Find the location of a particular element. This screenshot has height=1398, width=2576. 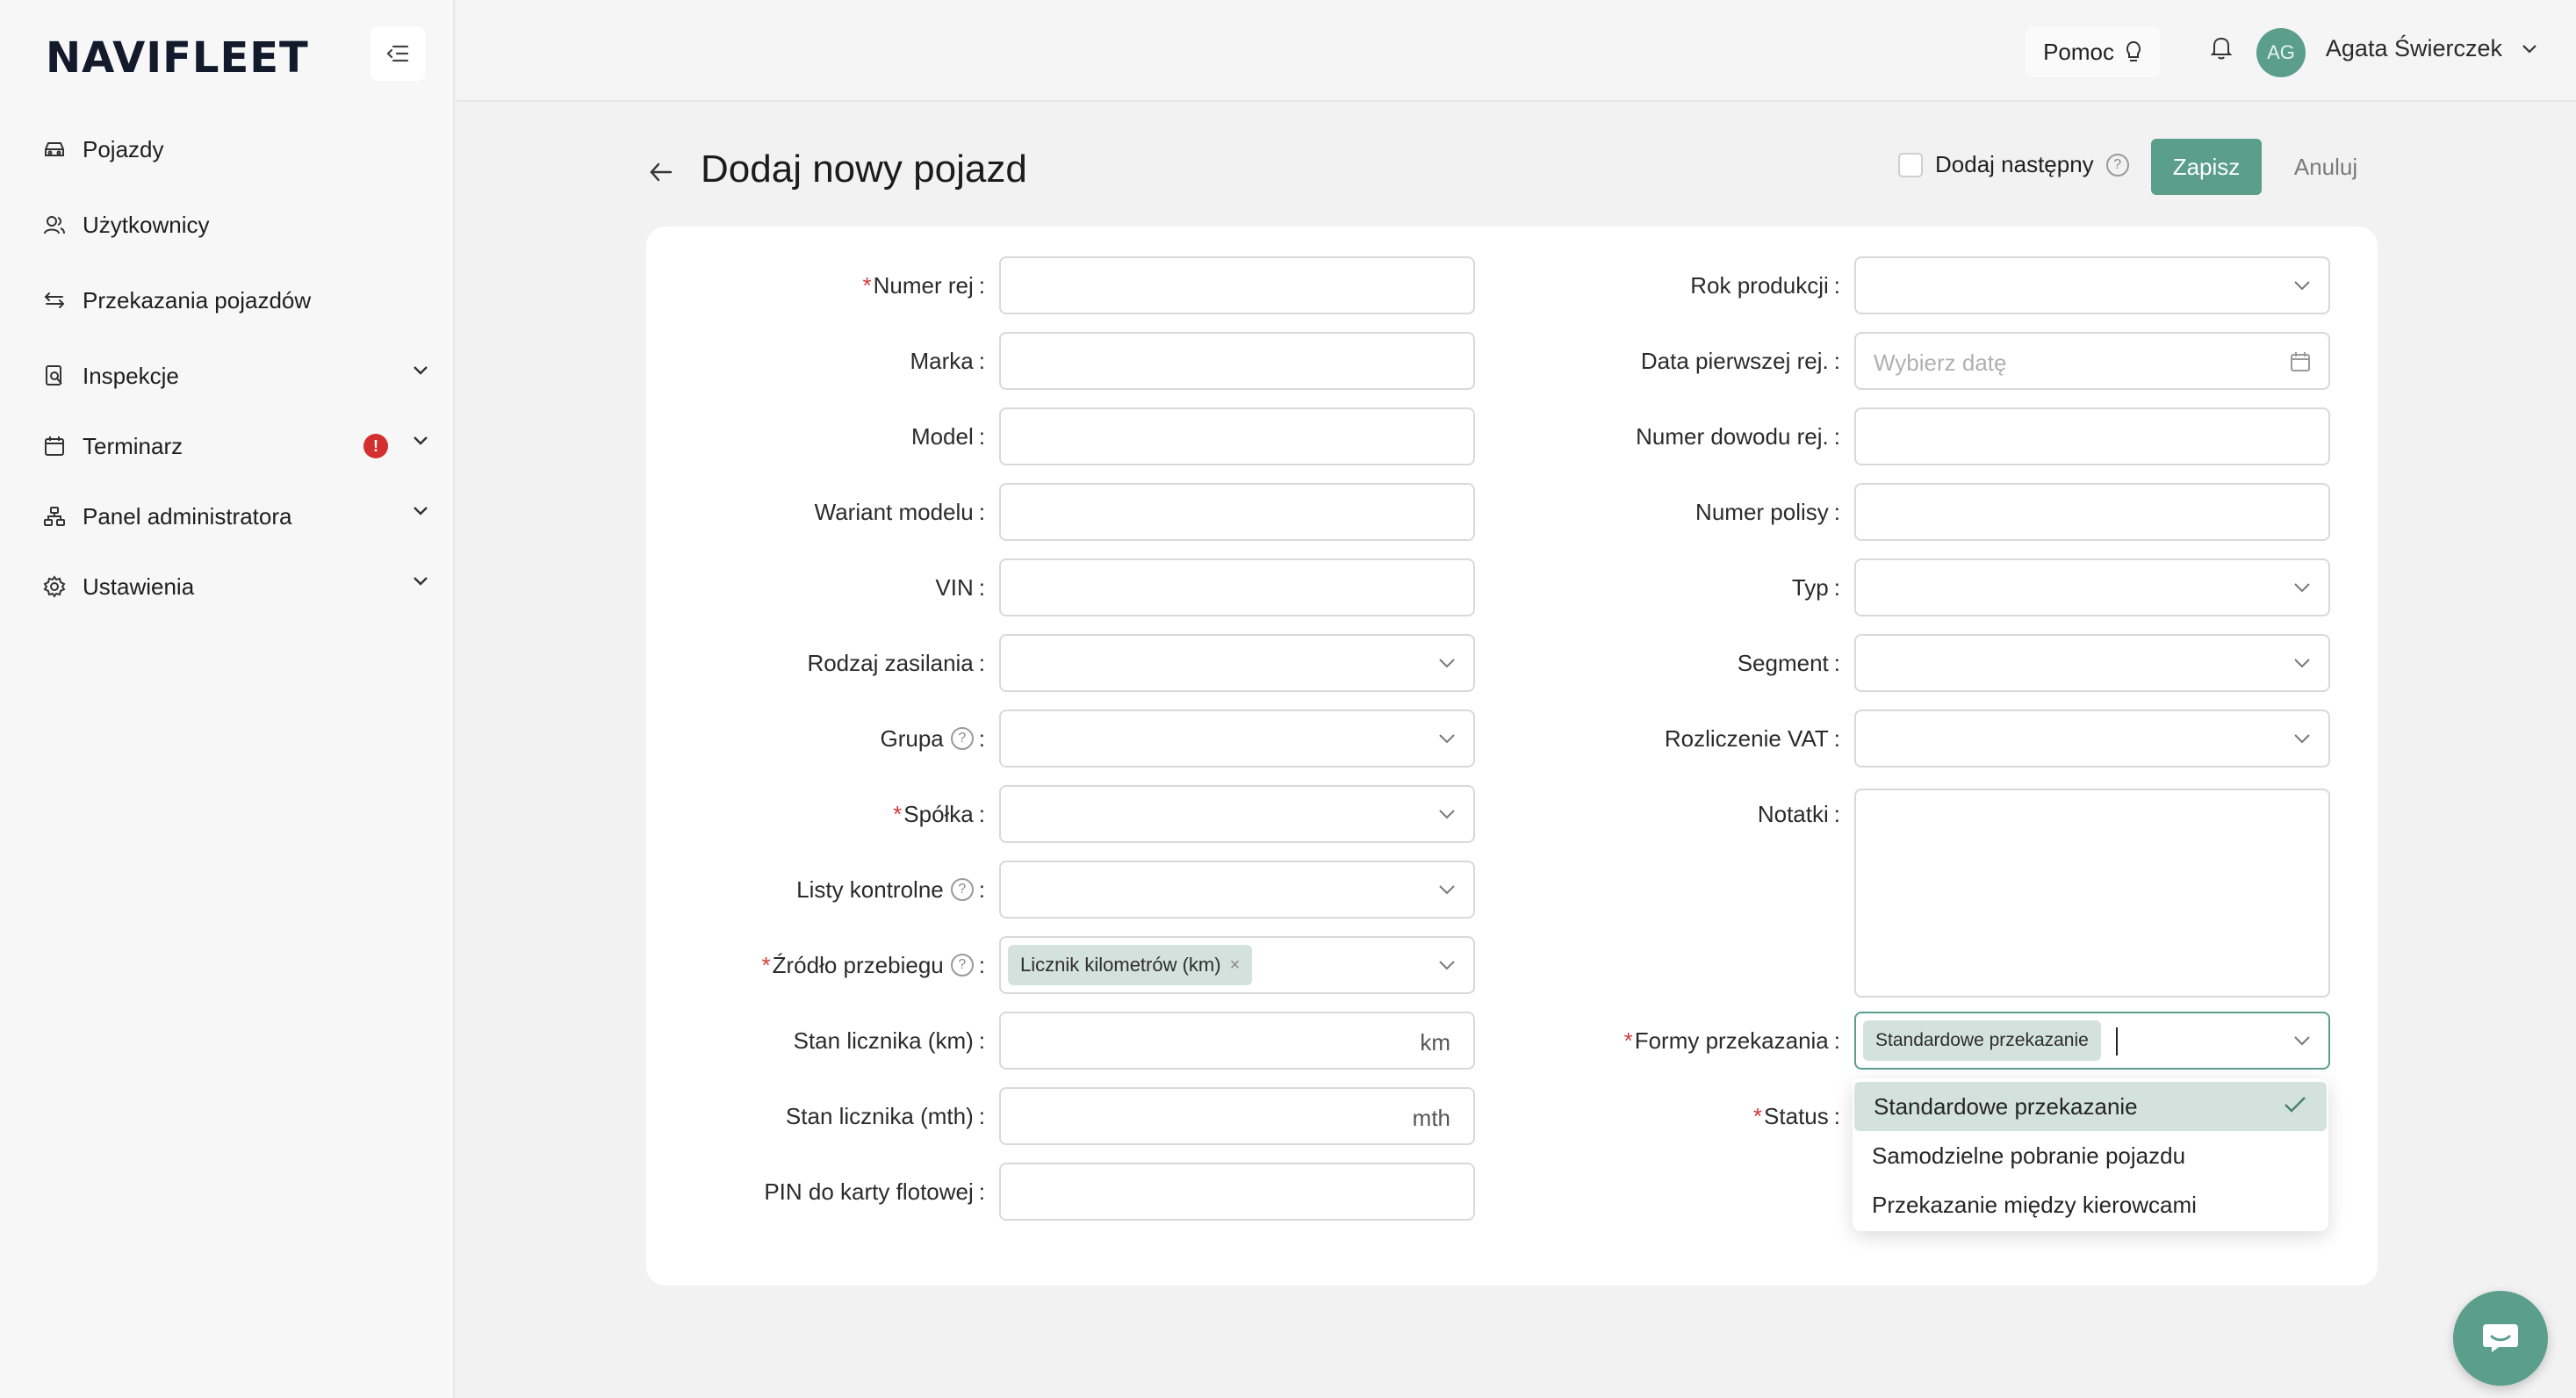

zrodlo-przebiegu-select: Licznik kilometrów (km) × is located at coordinates (1237, 965).